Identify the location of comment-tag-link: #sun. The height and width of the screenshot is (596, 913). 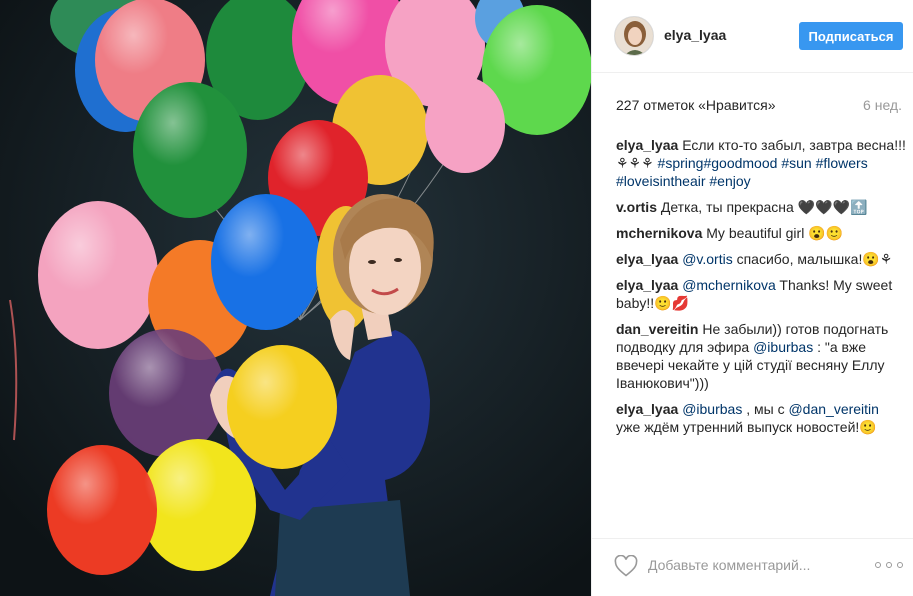
(796, 163).